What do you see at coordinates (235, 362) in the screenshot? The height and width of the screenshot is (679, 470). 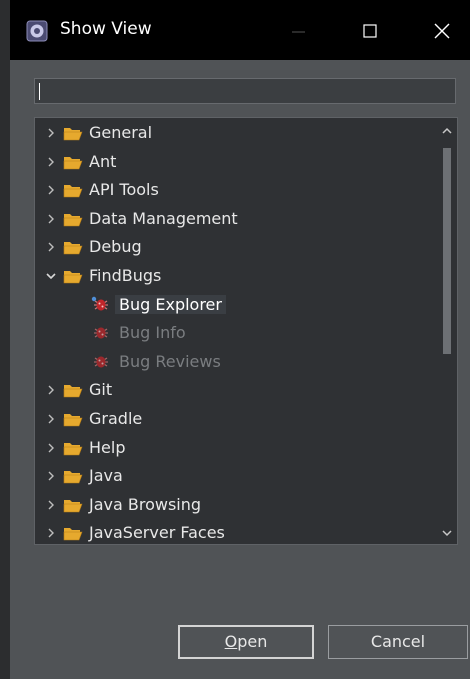 I see `tree-view-item: Bug Reviews` at bounding box center [235, 362].